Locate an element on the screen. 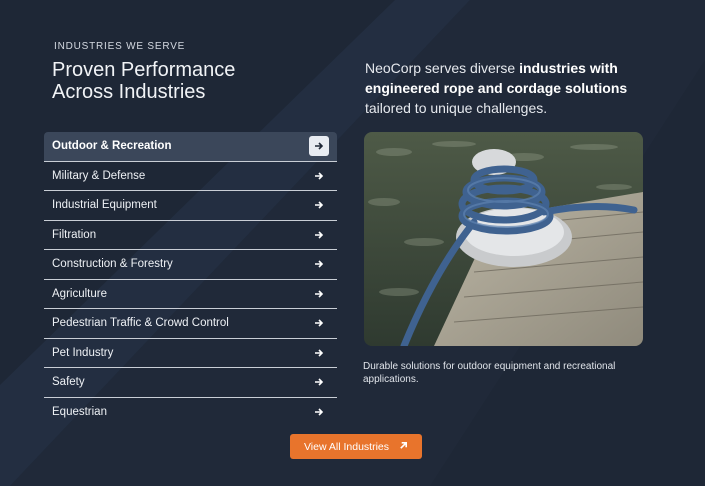 The image size is (705, 486). industry-label: Outdoor & Recreation is located at coordinates (112, 146).